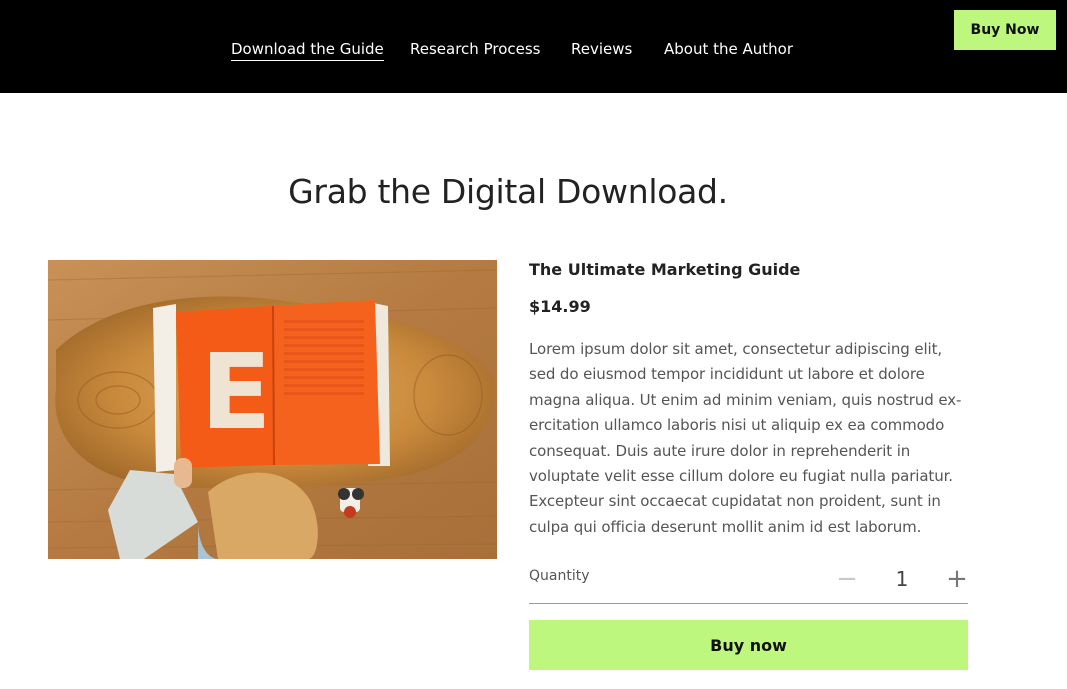 Image resolution: width=1067 pixels, height=689 pixels. Describe the element at coordinates (748, 583) in the screenshot. I see `quantity-stepper: Quantity − 1 +` at that location.